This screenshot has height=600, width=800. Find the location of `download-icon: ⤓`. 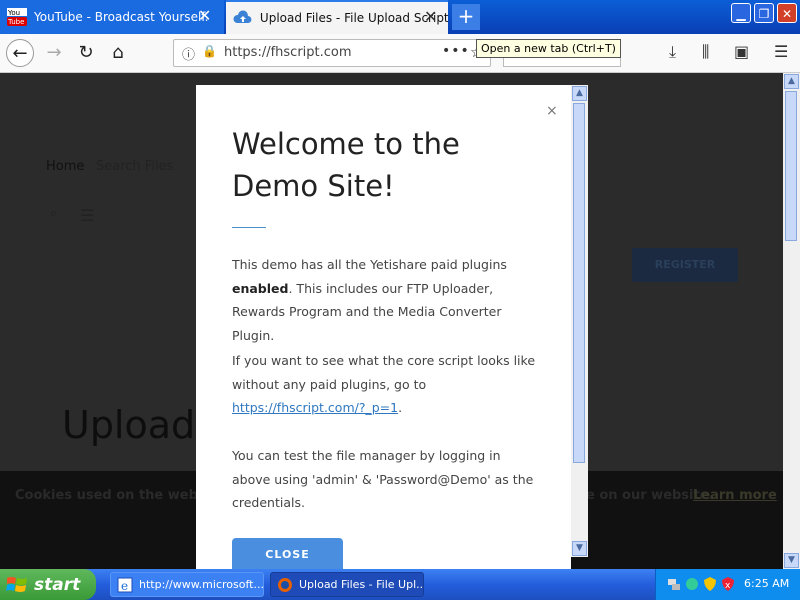

download-icon: ⤓ is located at coordinates (672, 52).